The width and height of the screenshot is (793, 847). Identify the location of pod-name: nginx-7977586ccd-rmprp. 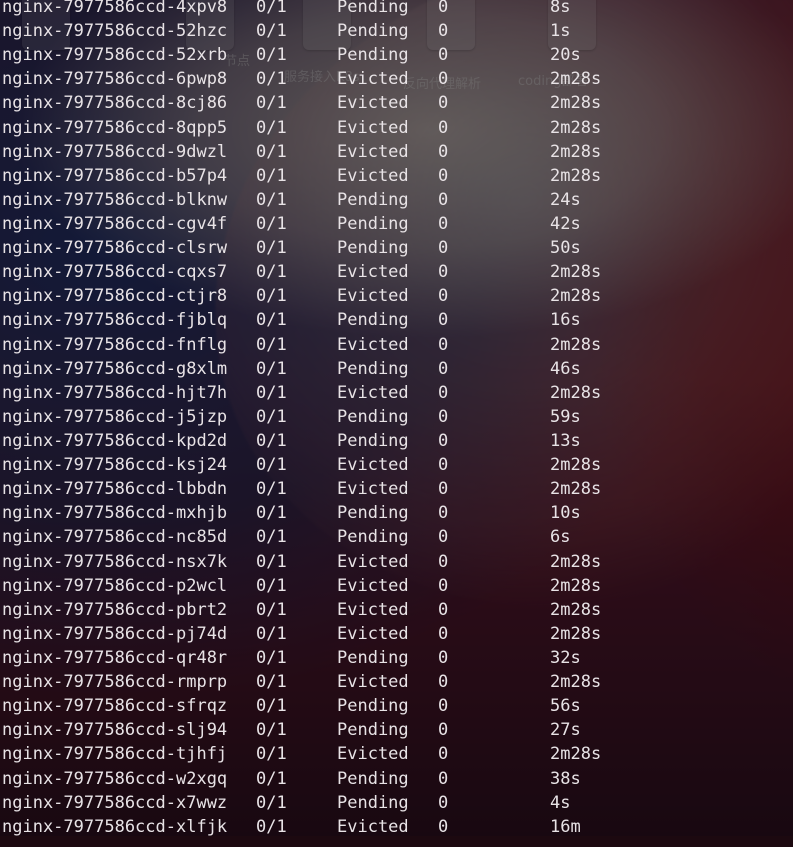
(115, 682).